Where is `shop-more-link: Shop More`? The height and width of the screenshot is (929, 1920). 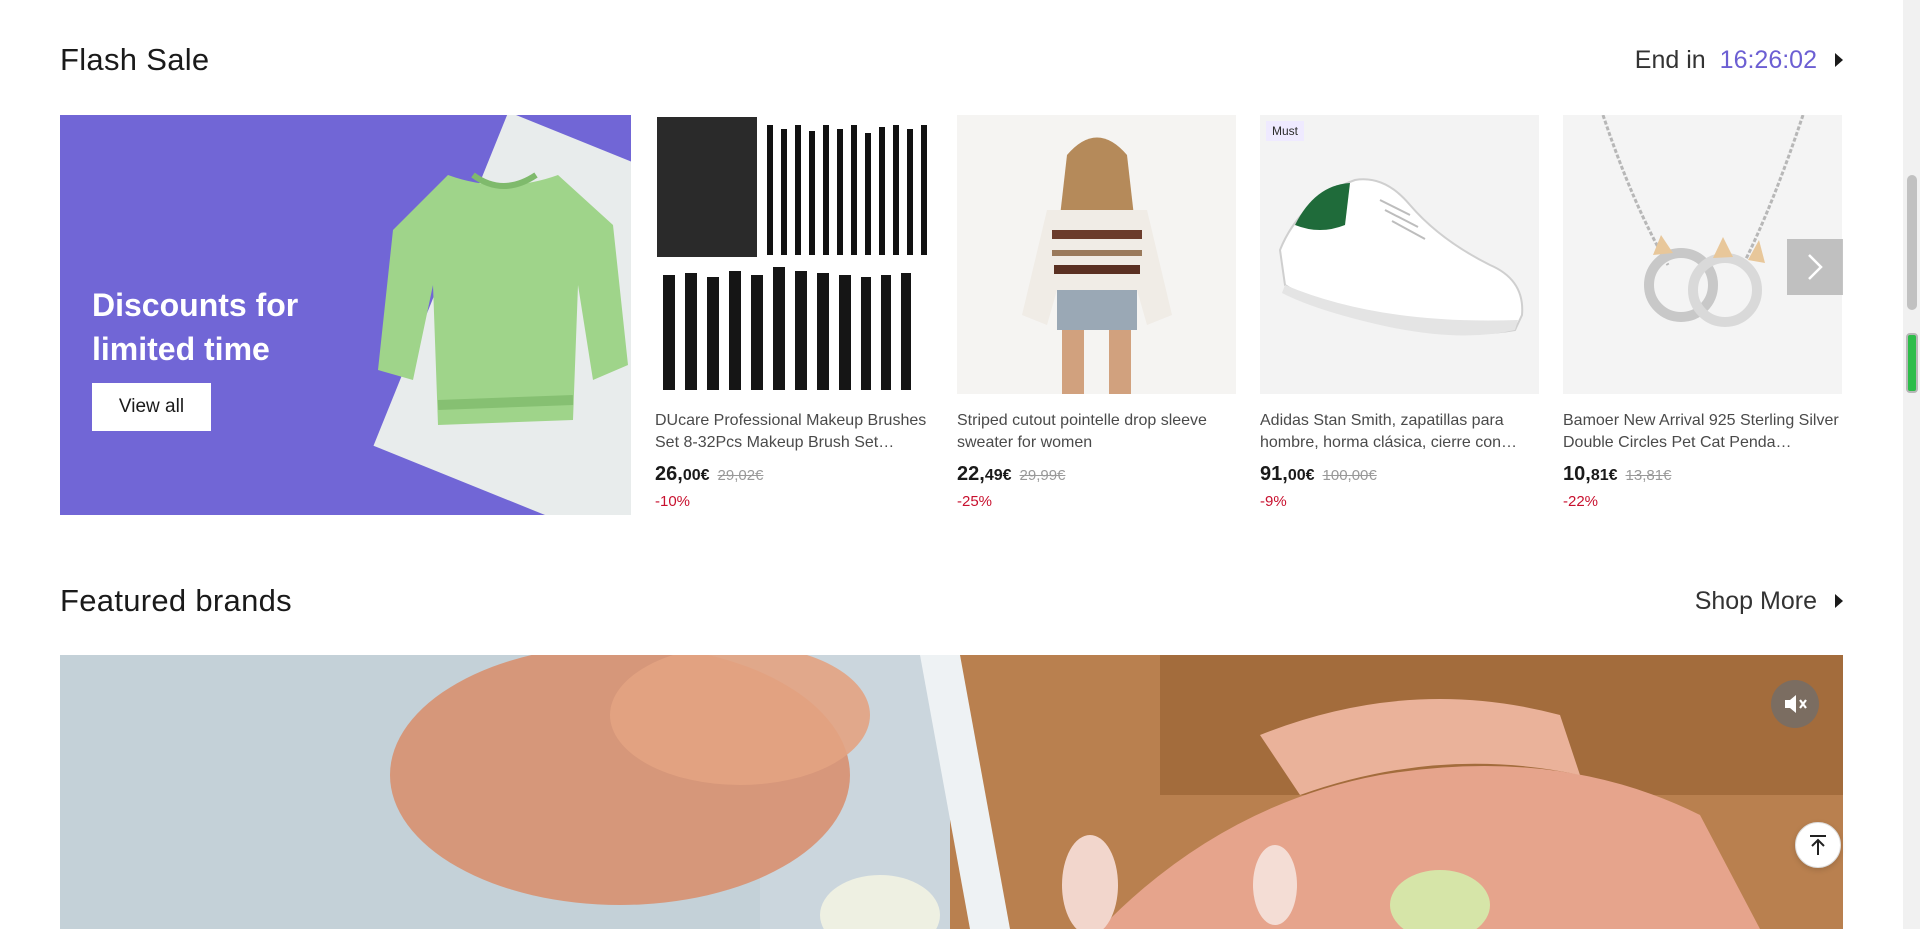
shop-more-link: Shop More is located at coordinates (1769, 601).